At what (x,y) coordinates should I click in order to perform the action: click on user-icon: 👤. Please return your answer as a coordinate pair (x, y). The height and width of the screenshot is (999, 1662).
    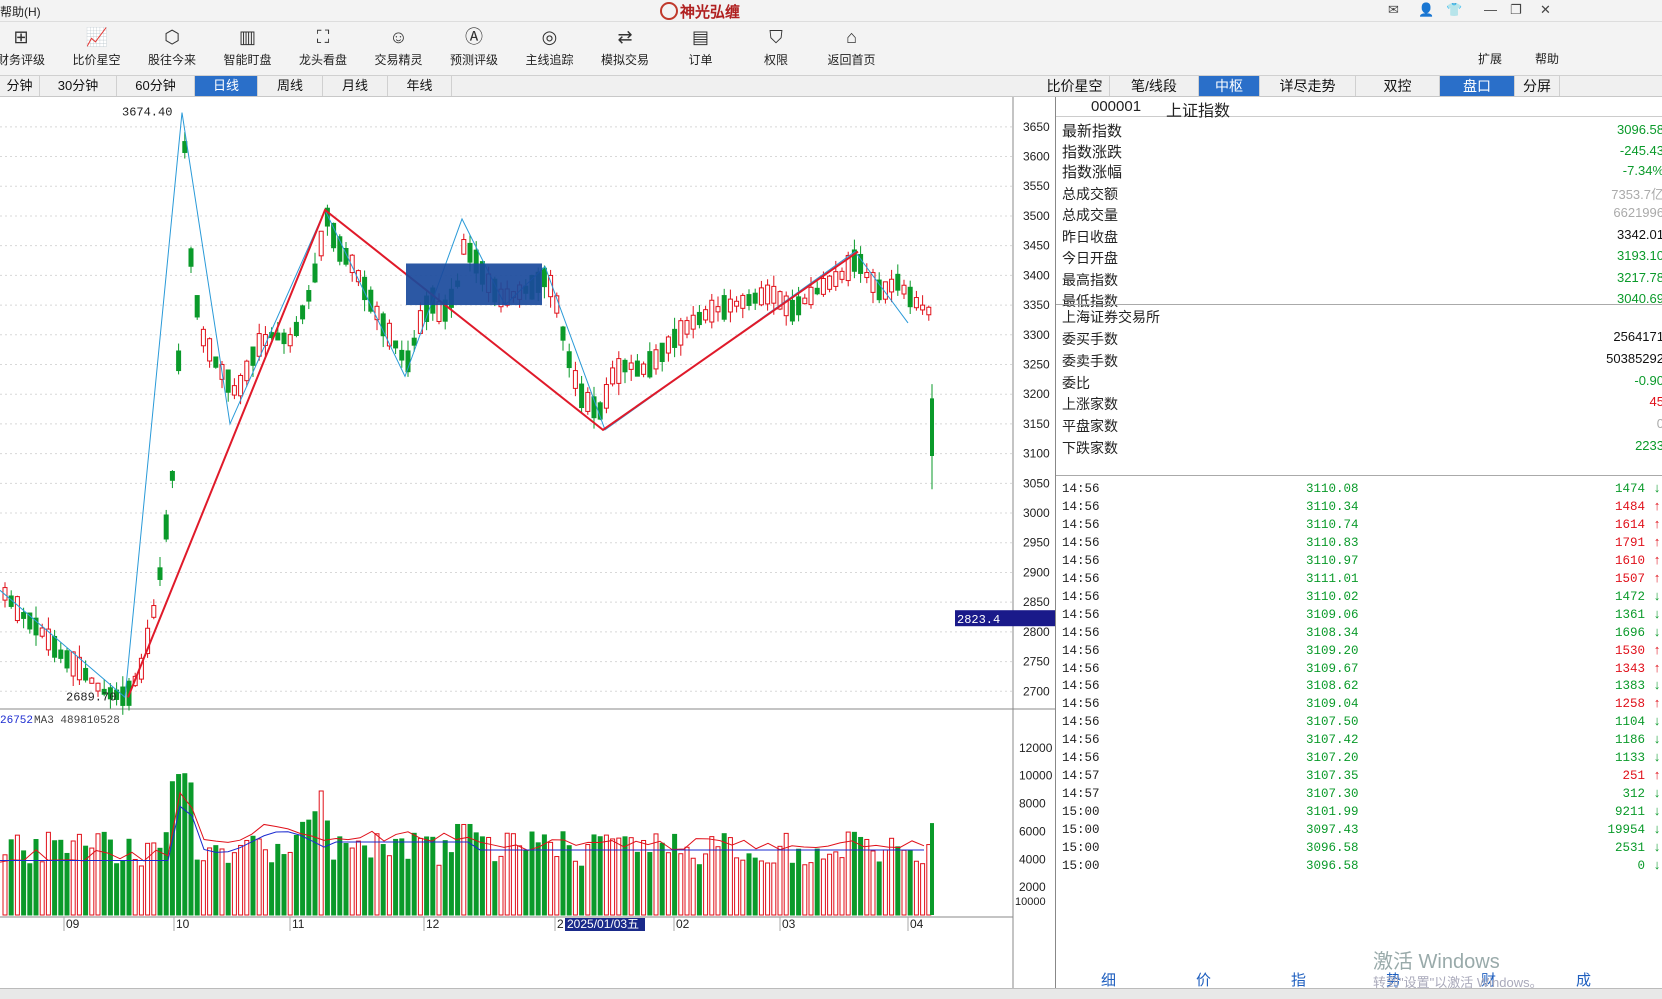
    Looking at the image, I should click on (1426, 10).